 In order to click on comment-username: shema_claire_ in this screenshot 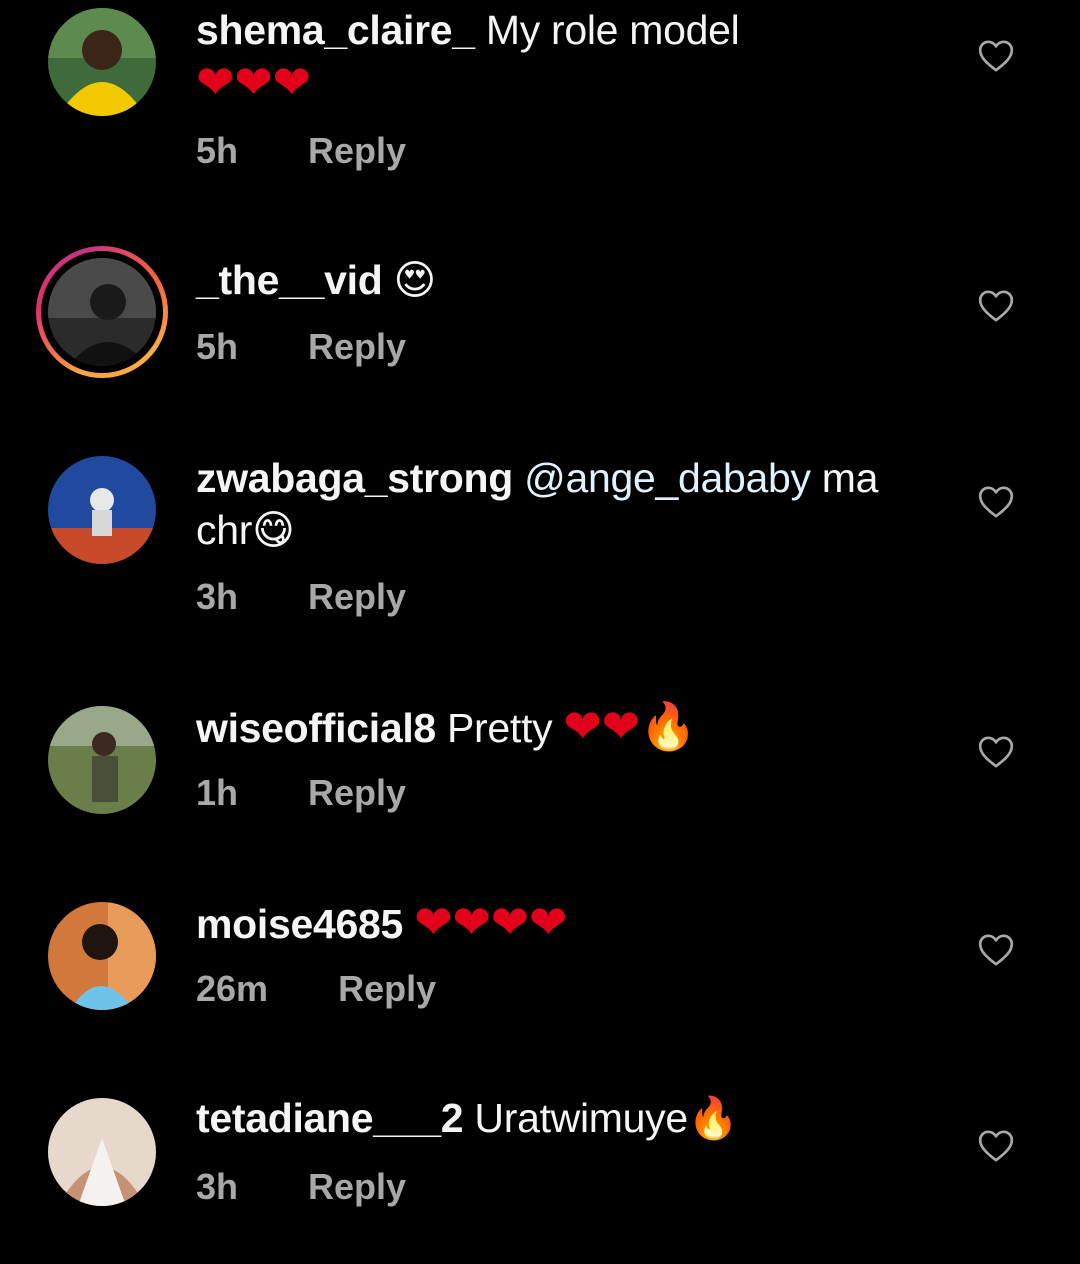, I will do `click(335, 30)`.